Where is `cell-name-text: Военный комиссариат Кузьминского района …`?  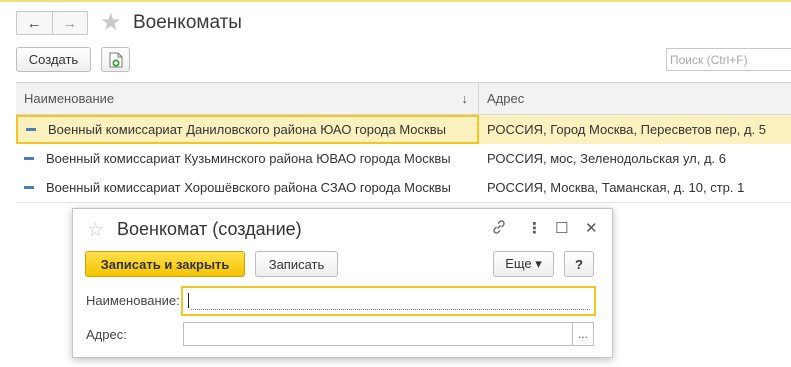
cell-name-text: Военный комиссариат Кузьминского района … is located at coordinates (248, 158).